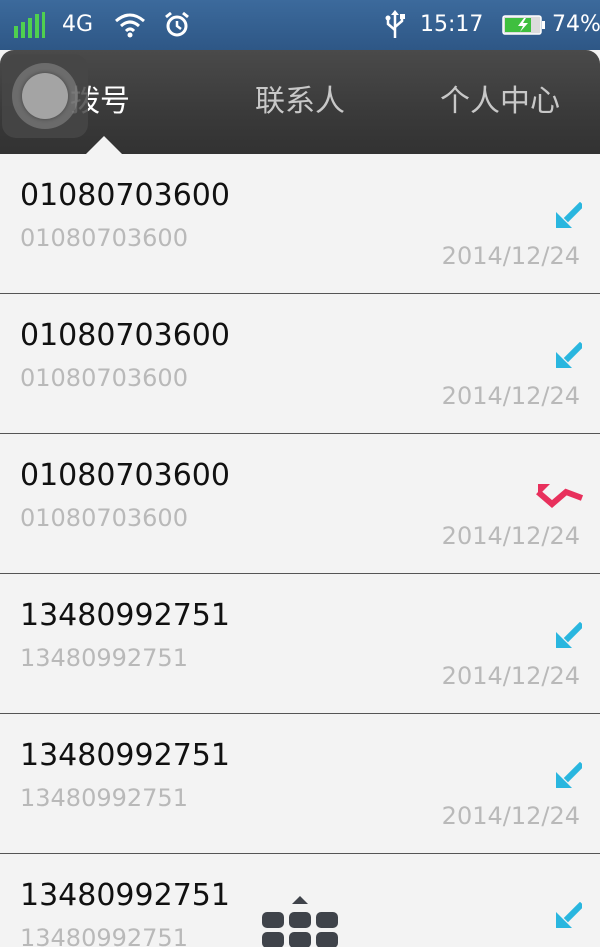  What do you see at coordinates (500, 102) in the screenshot?
I see `tab-personal-center: 个人中心` at bounding box center [500, 102].